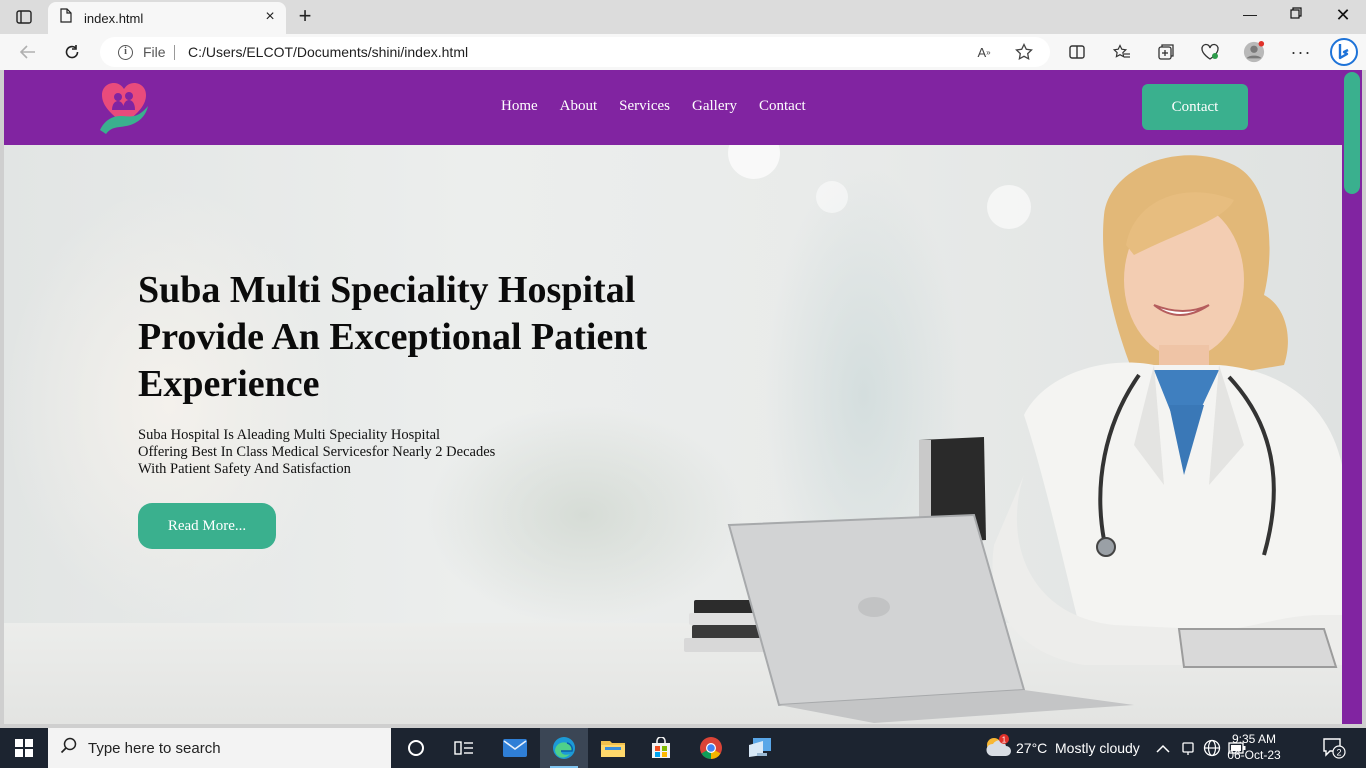 The height and width of the screenshot is (768, 1366). I want to click on file-explorer-icon, so click(613, 748).